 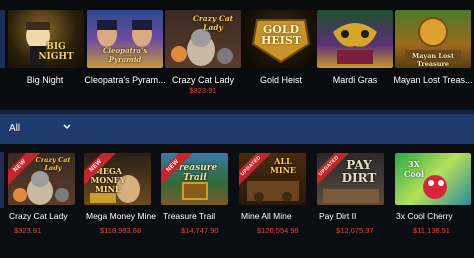 I want to click on featured-game-tile: BIG NIGHT, so click(x=46, y=39).